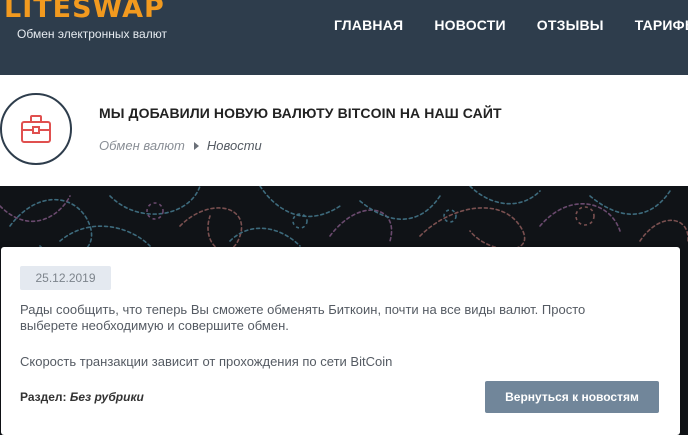 The width and height of the screenshot is (688, 435). What do you see at coordinates (368, 25) in the screenshot?
I see `nav-item-home: ГЛАВНАЯ` at bounding box center [368, 25].